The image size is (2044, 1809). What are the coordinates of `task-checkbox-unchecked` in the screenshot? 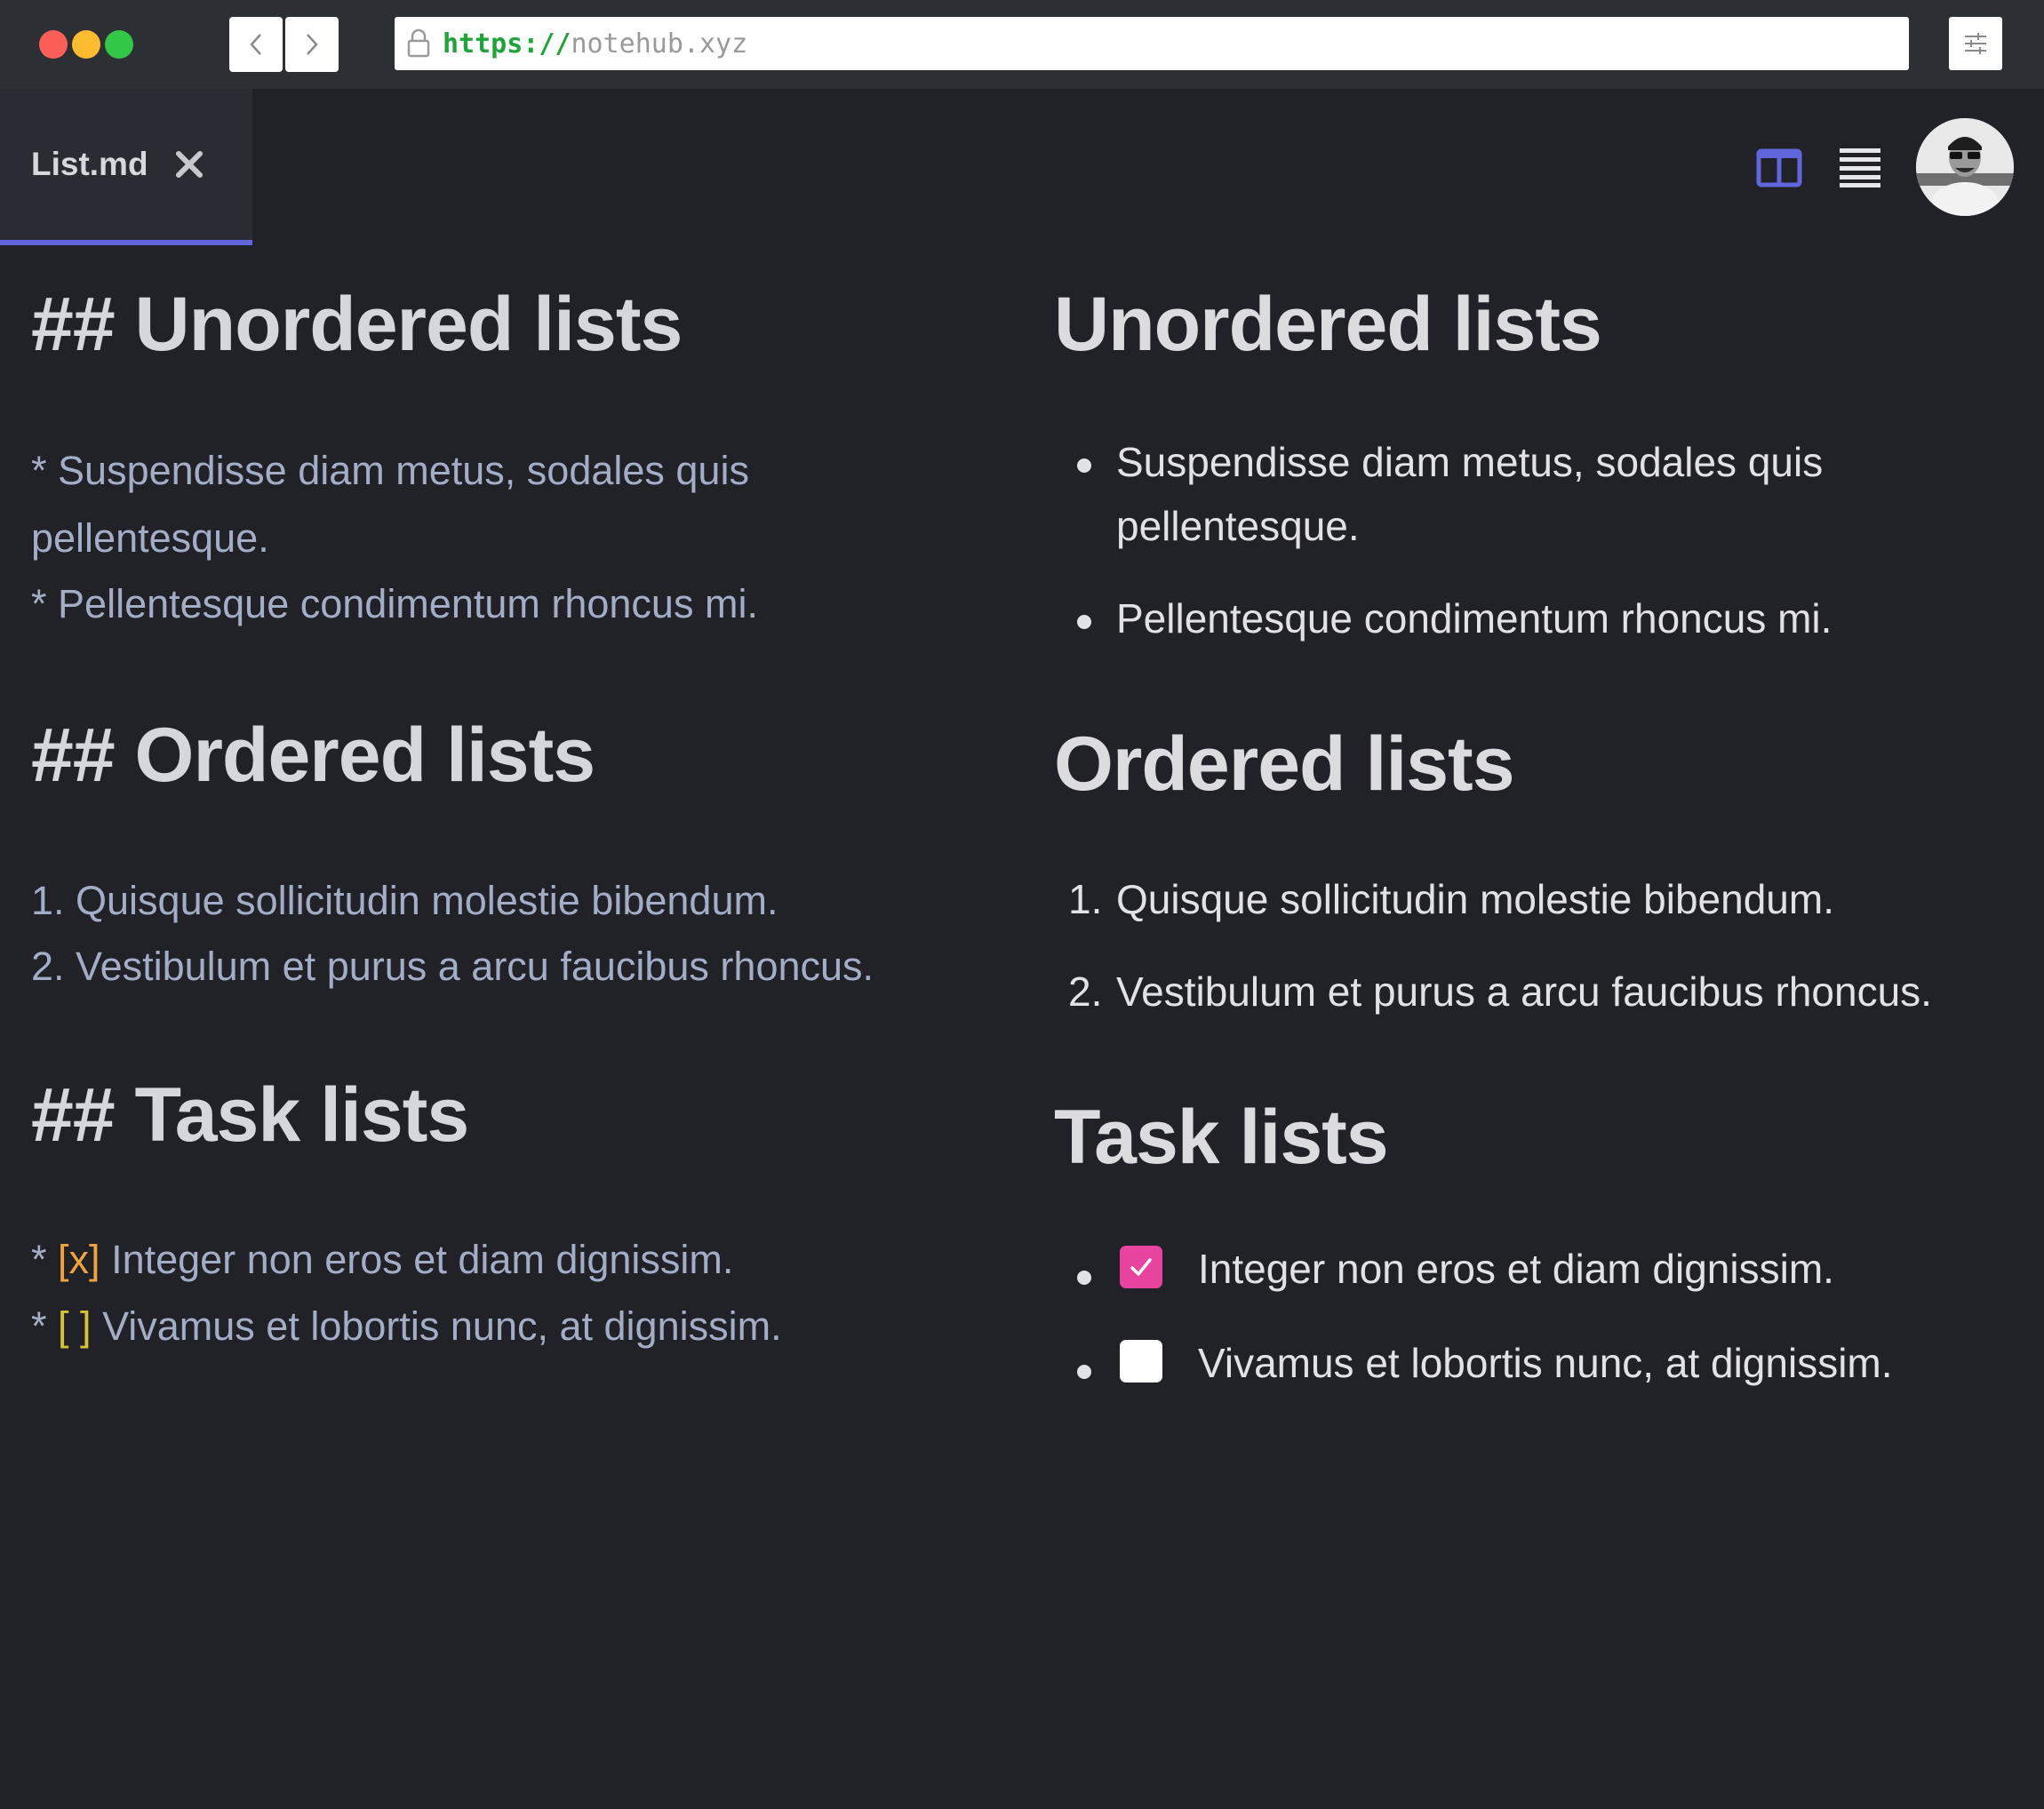 It's located at (1141, 1361).